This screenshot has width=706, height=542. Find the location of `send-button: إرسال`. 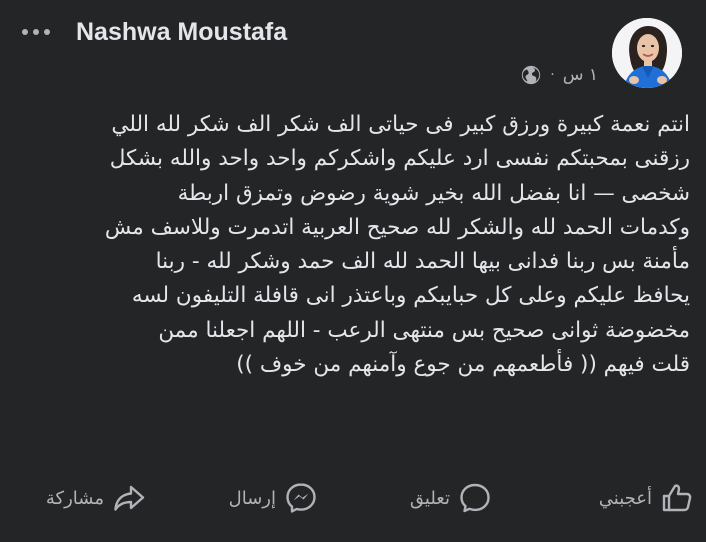

send-button: إرسال is located at coordinates (273, 498).